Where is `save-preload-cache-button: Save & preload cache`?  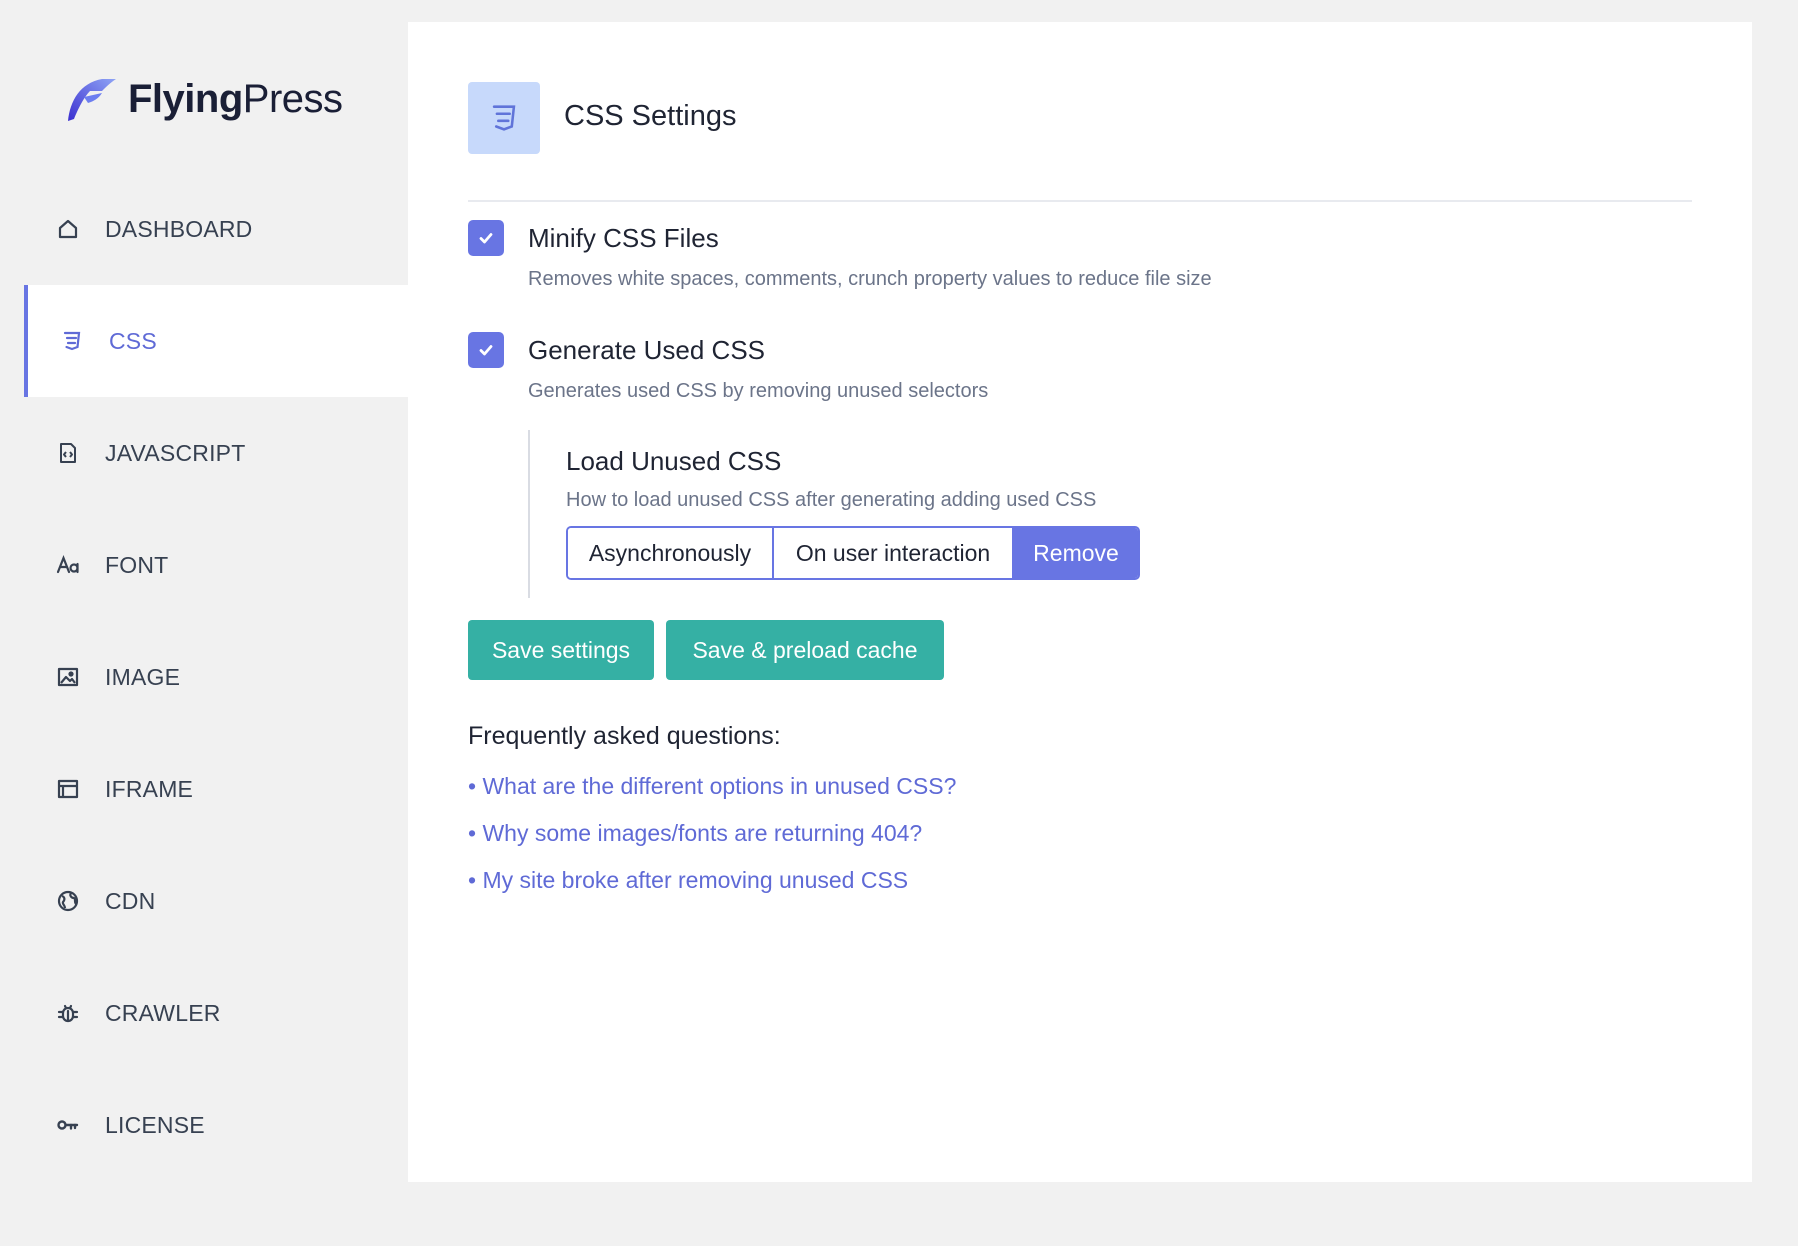 save-preload-cache-button: Save & preload cache is located at coordinates (805, 650).